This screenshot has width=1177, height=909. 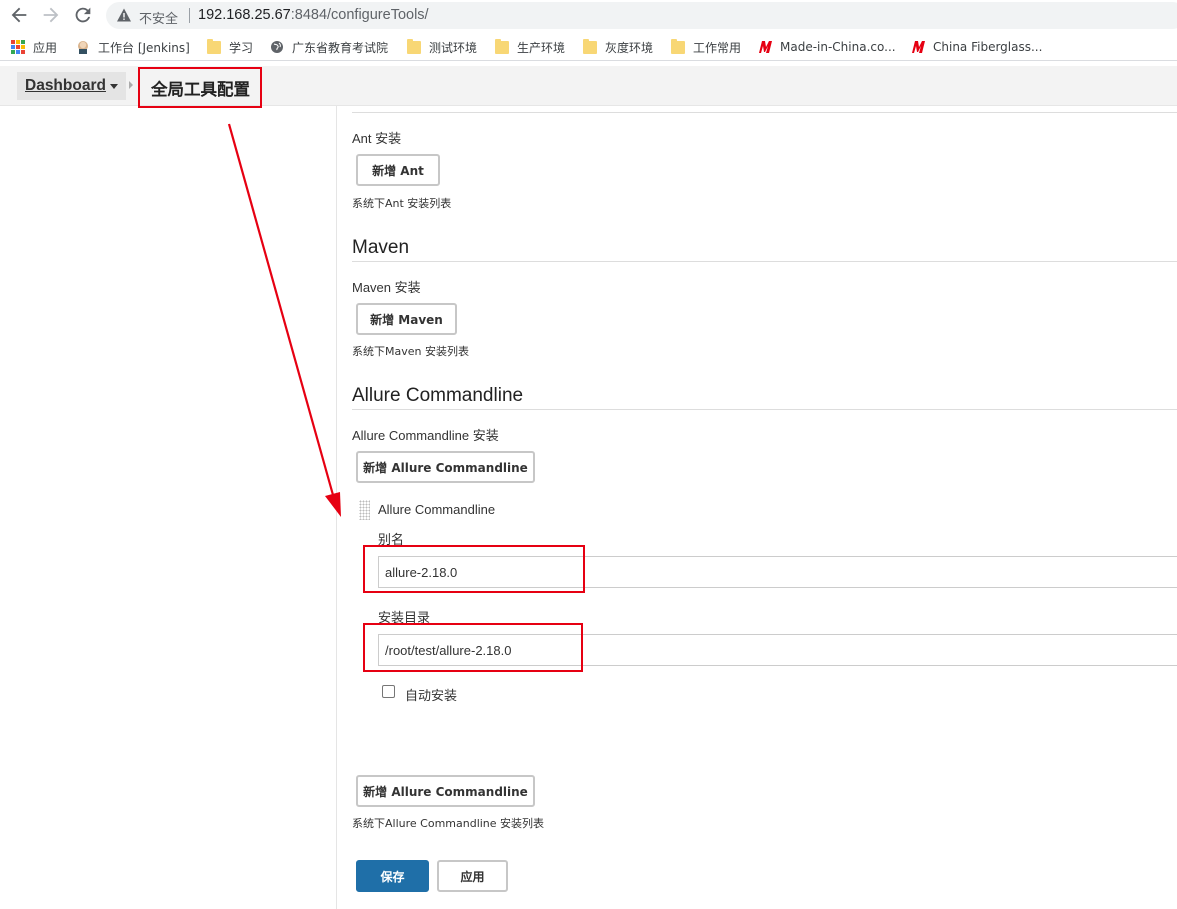 I want to click on bookmark-jenkins: 工作台 [Jenkins], so click(x=133, y=47).